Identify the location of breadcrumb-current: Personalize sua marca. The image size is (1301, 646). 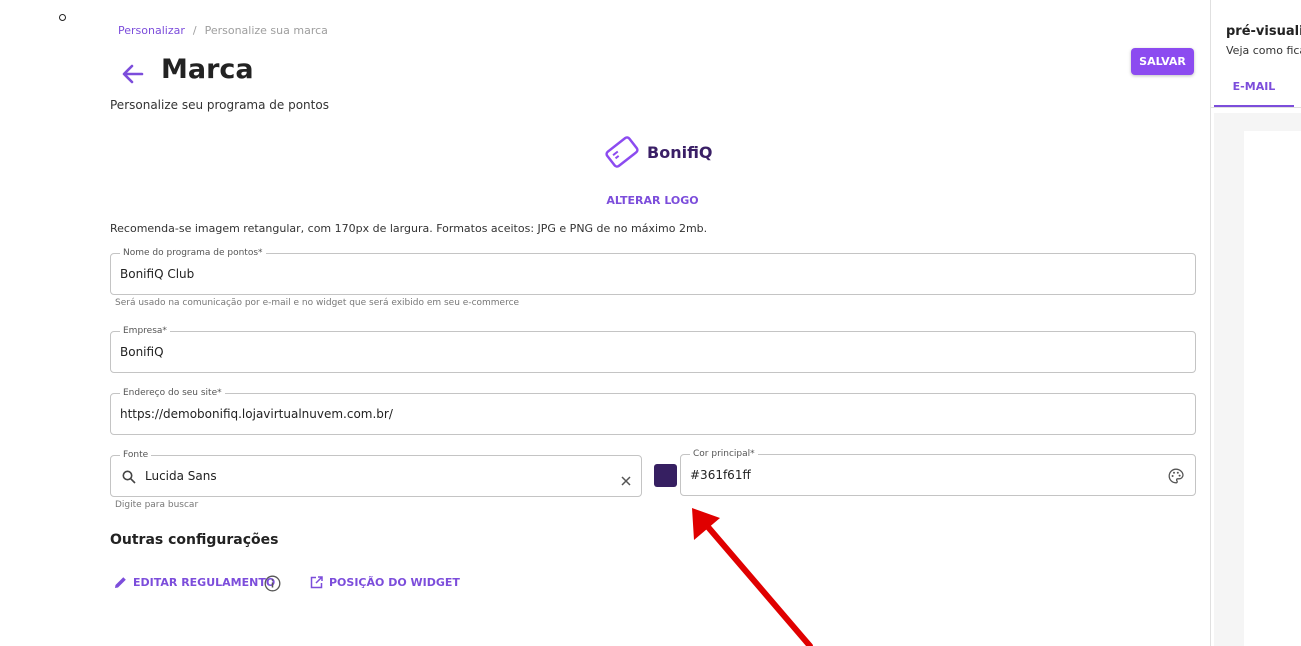
(266, 30).